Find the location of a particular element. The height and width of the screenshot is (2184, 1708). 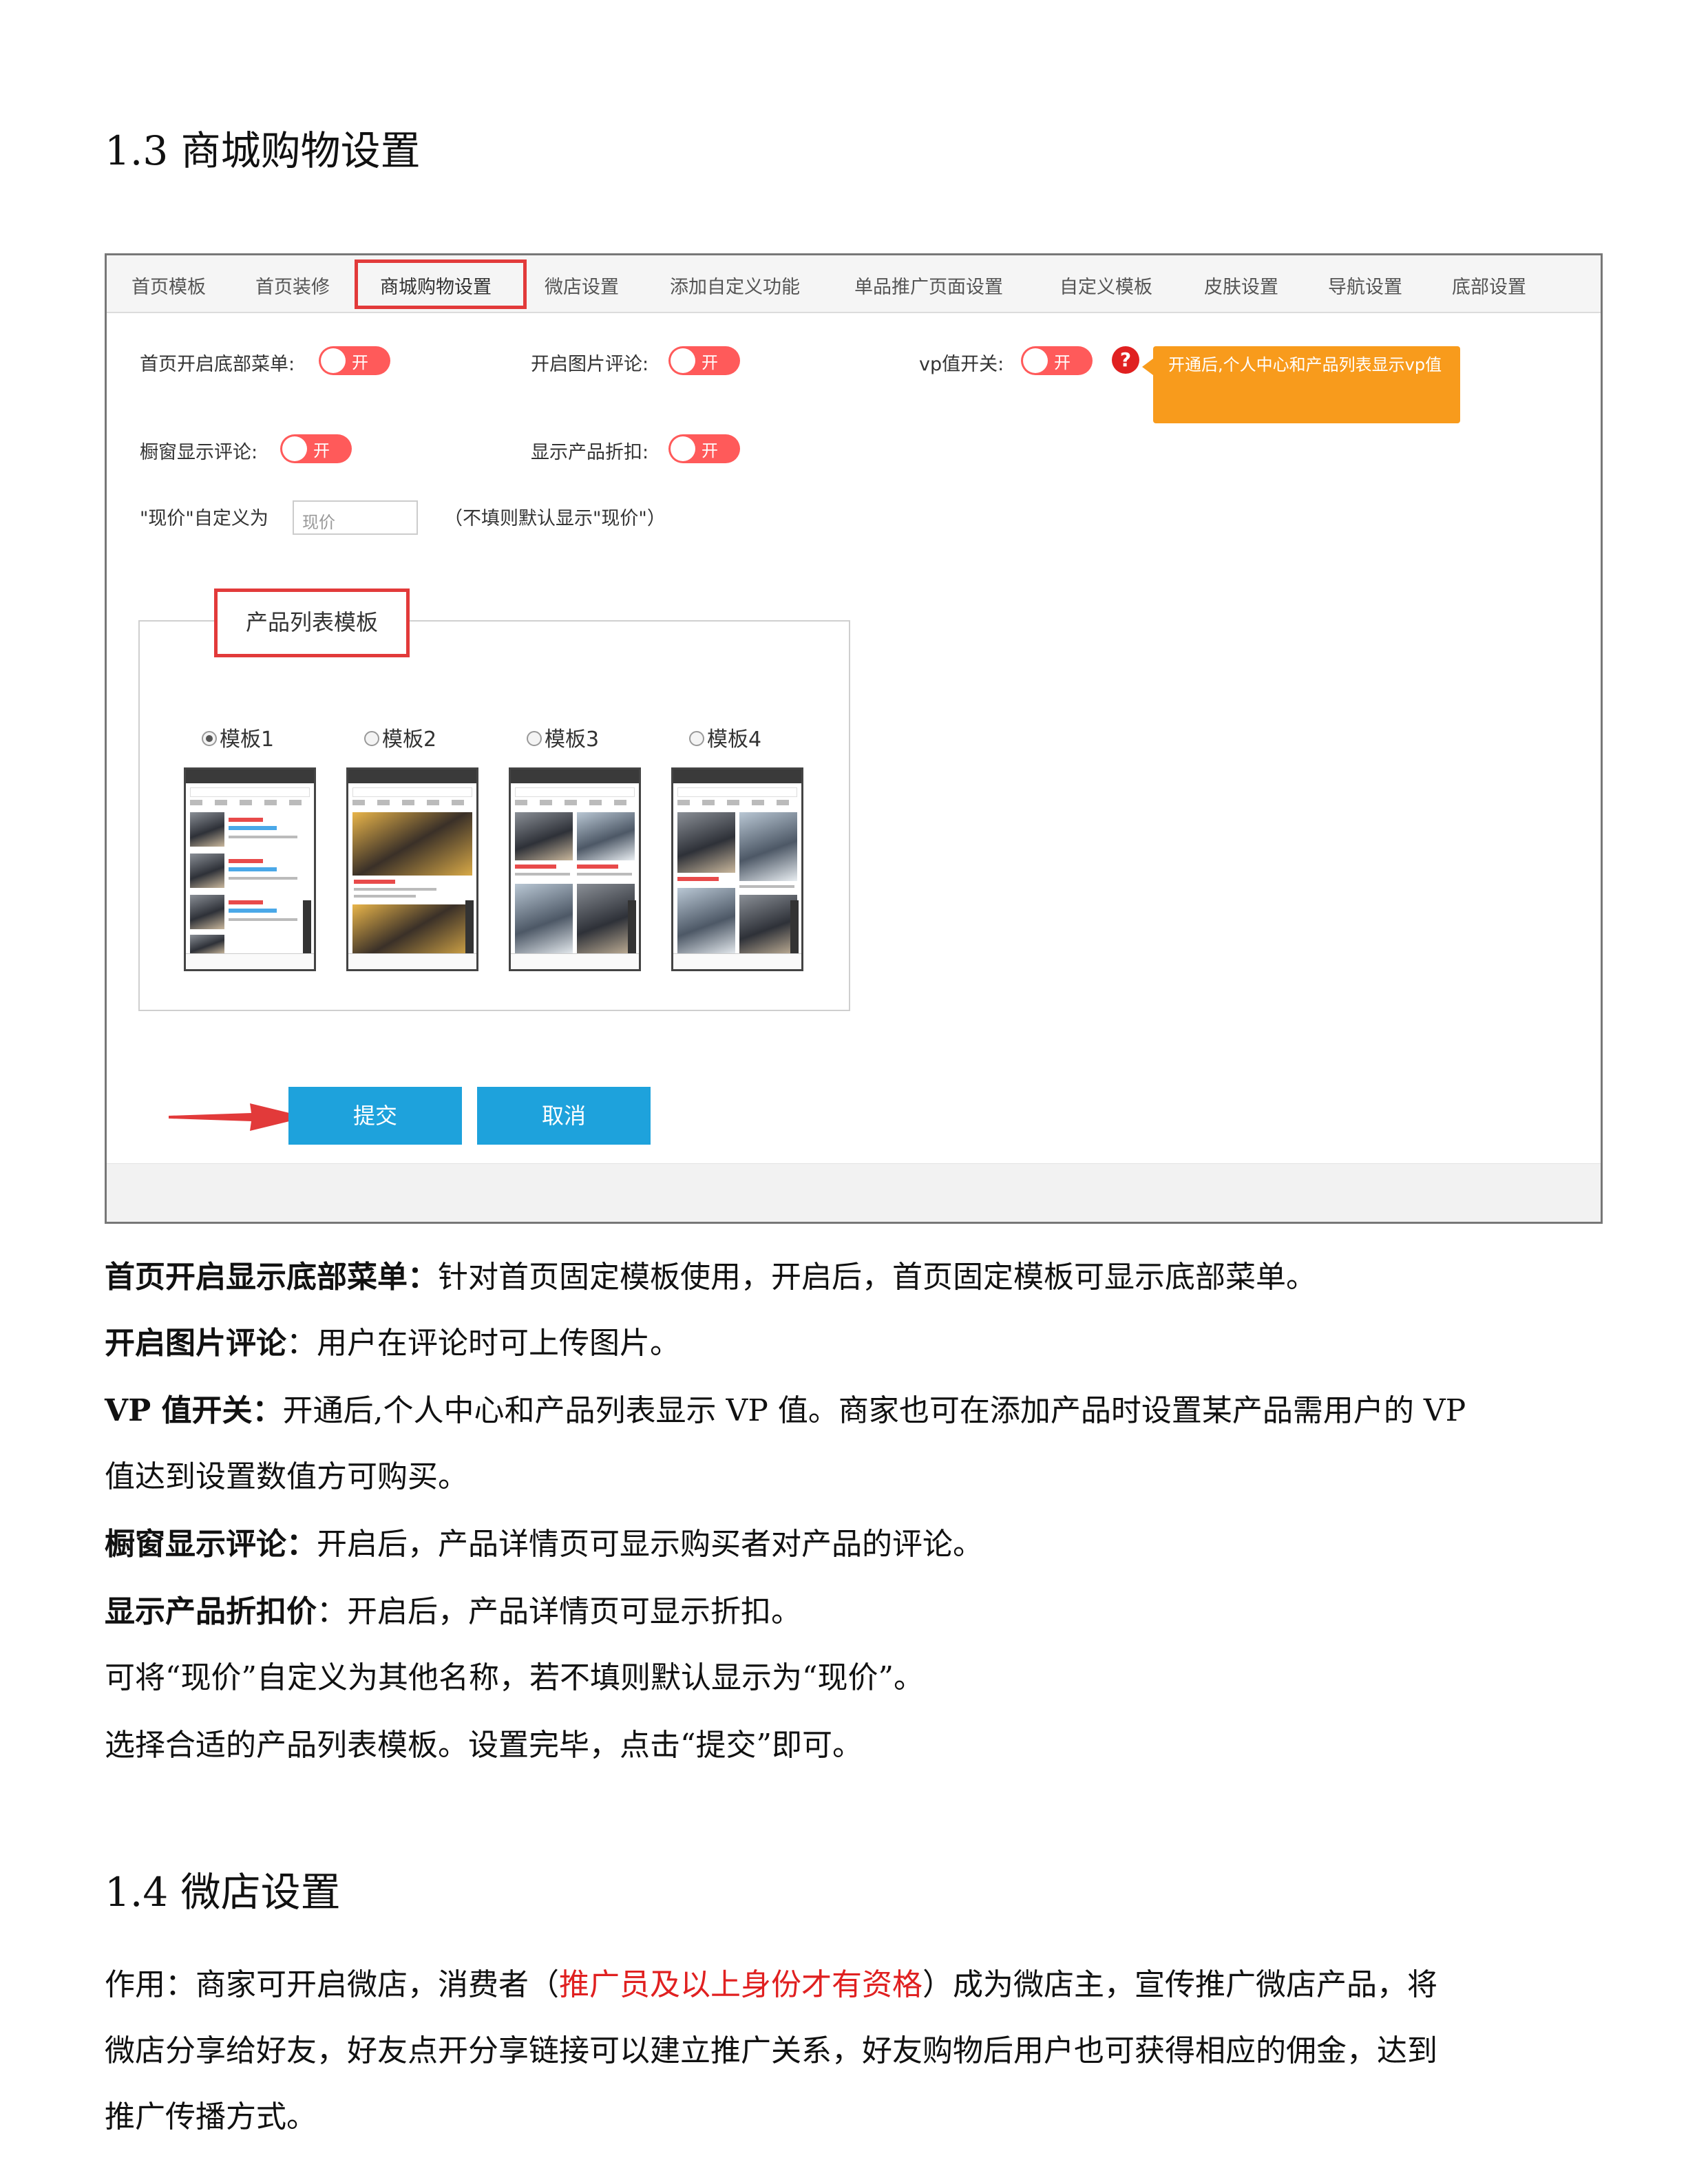

desc-discount: 显示产品折扣价：开启后，产品详情页可显示折扣。 is located at coordinates (453, 1611).